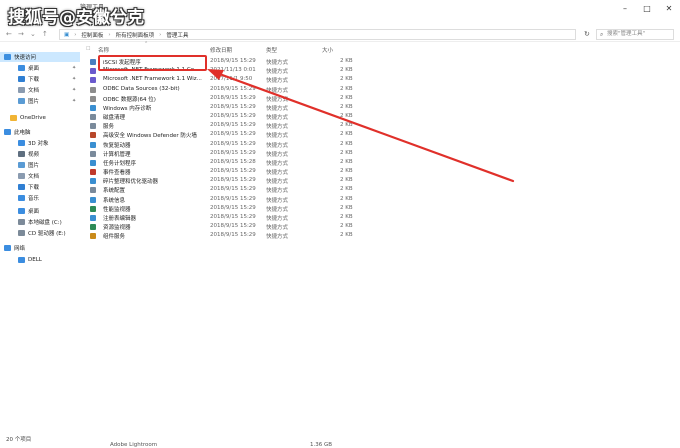 The height and width of the screenshot is (448, 680). Describe the element at coordinates (92, 35) in the screenshot. I see `breadcrumb-item: 控制面板` at that location.